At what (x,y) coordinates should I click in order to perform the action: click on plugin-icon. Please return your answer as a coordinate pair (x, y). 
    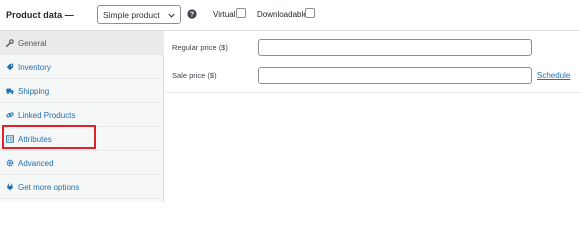
    Looking at the image, I should click on (10, 187).